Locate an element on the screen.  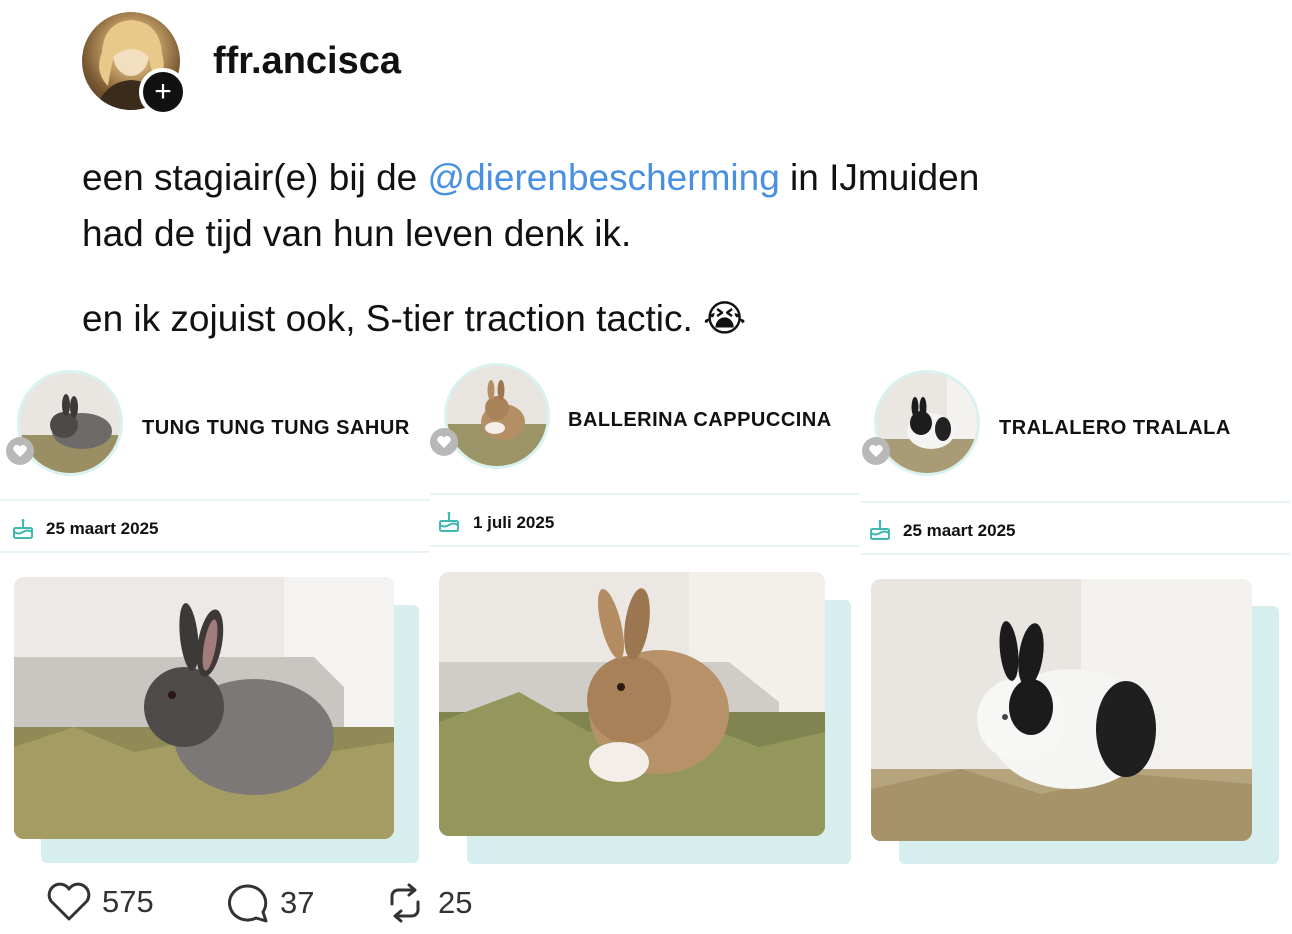
rabbit-name: TUNG TUNG TUNG SAHUR is located at coordinates (276, 428).